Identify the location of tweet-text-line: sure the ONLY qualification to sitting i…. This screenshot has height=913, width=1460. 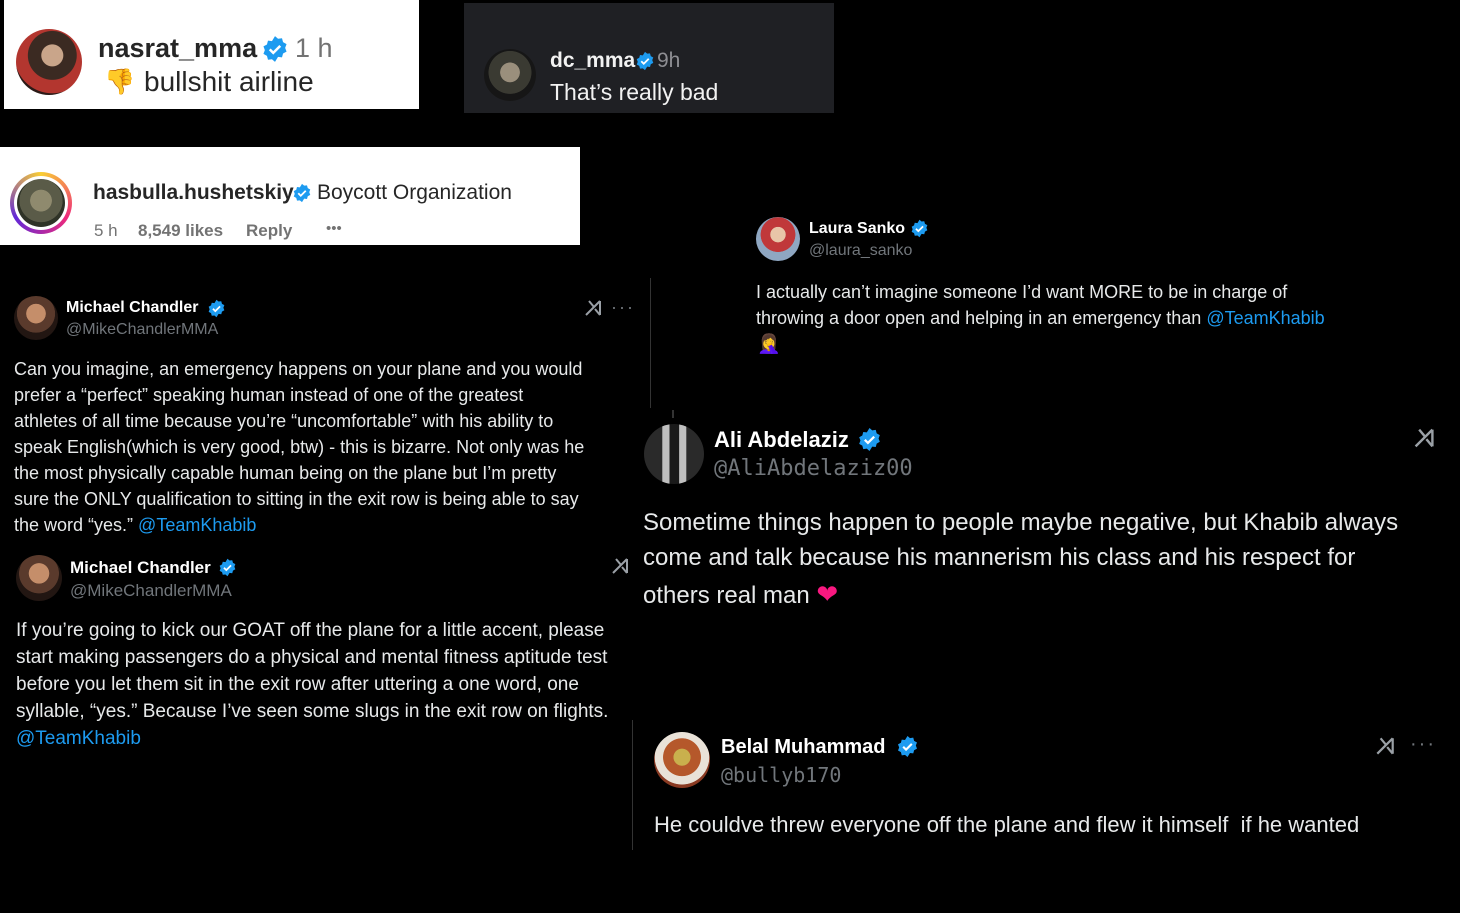
(296, 499).